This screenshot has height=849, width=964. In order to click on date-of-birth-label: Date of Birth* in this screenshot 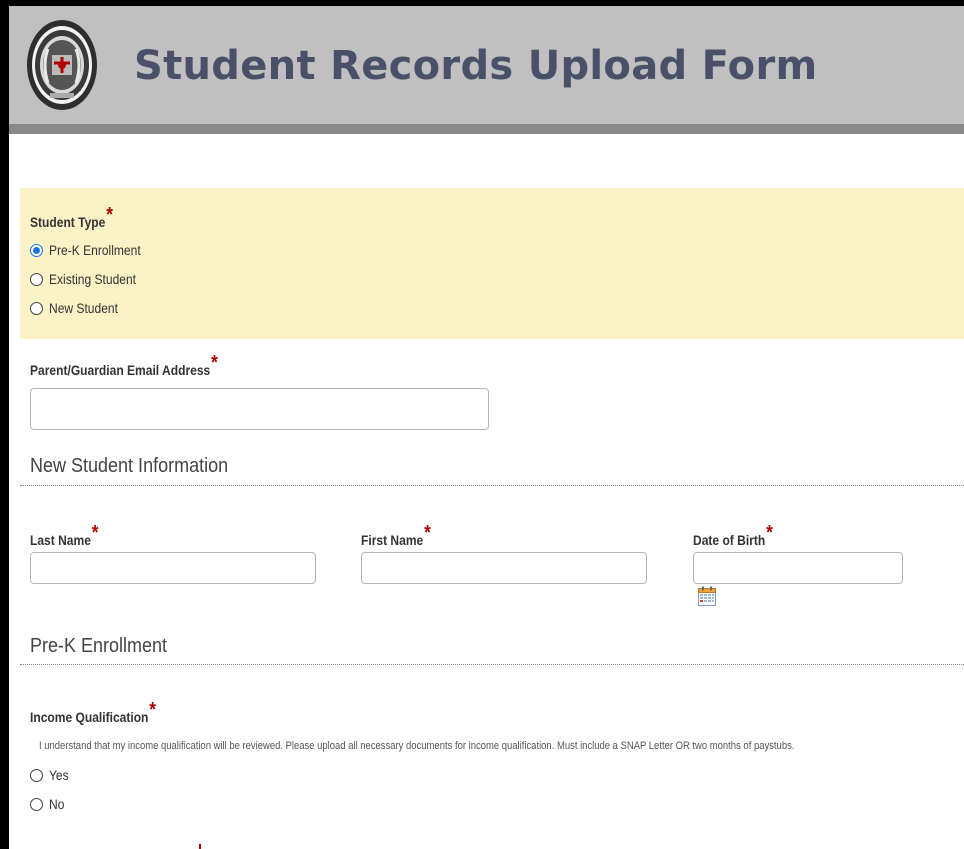, I will do `click(733, 535)`.